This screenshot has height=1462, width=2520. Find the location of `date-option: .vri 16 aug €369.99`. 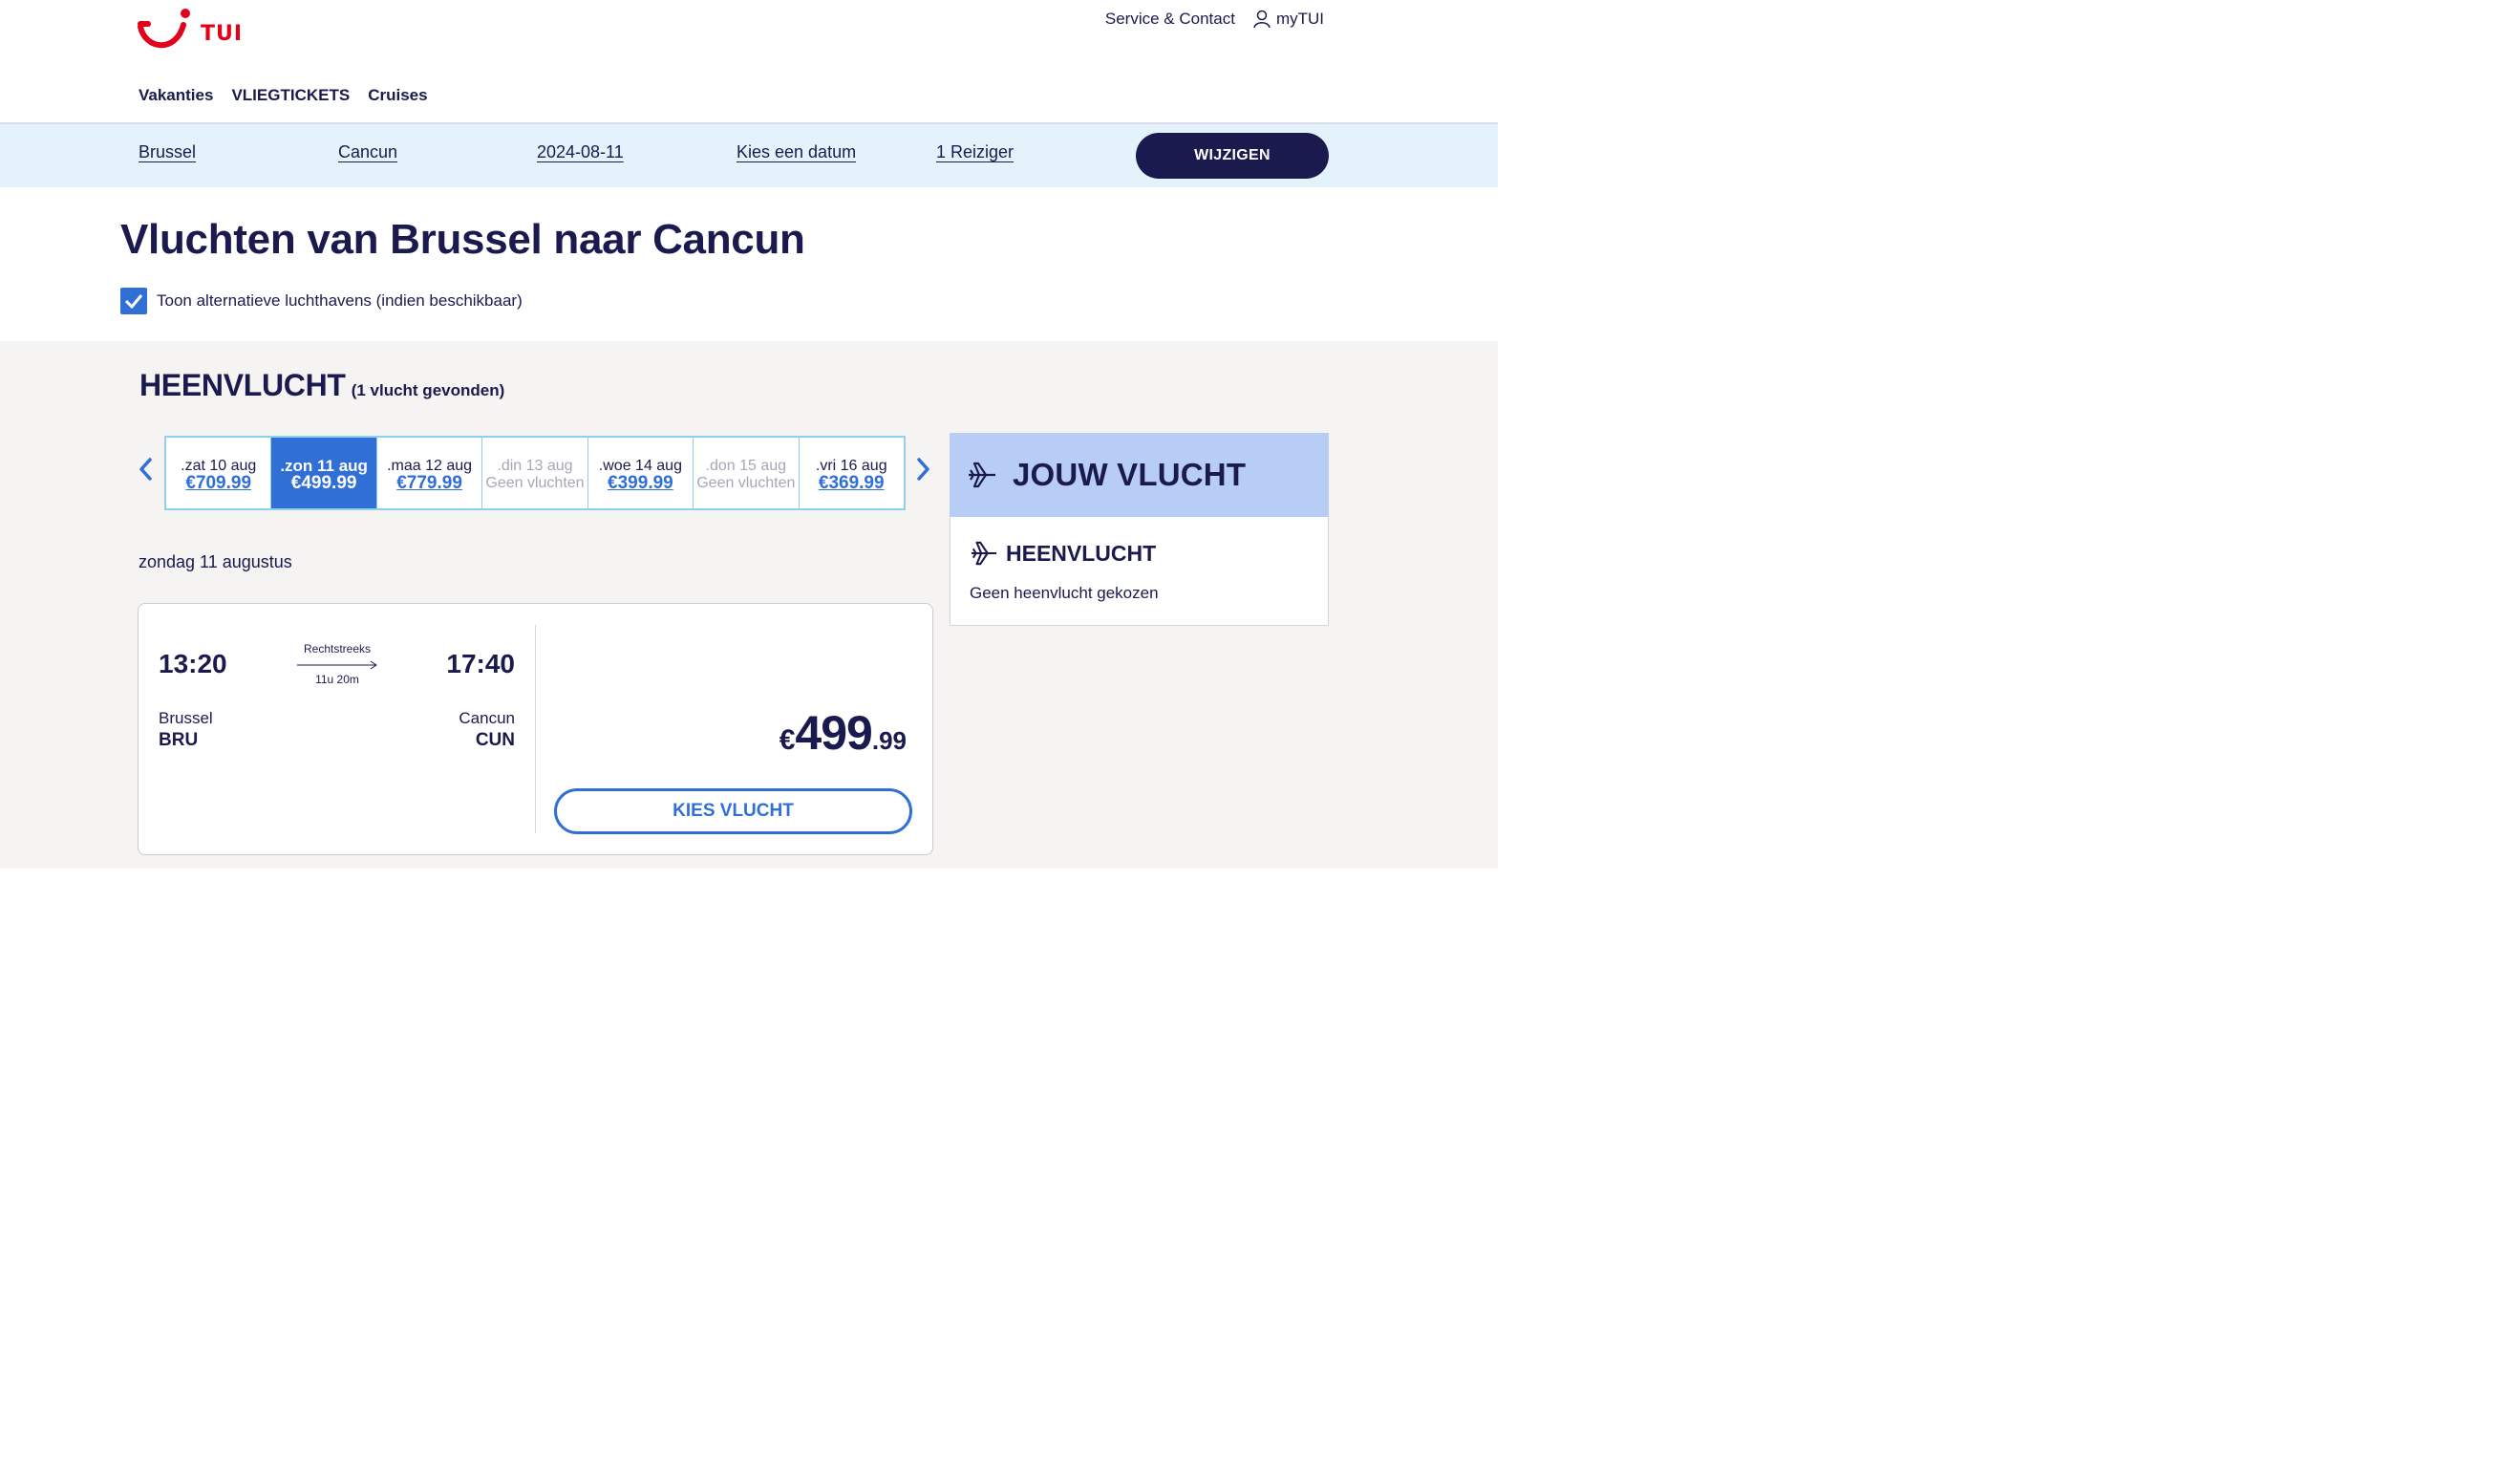

date-option: .vri 16 aug €369.99 is located at coordinates (852, 473).